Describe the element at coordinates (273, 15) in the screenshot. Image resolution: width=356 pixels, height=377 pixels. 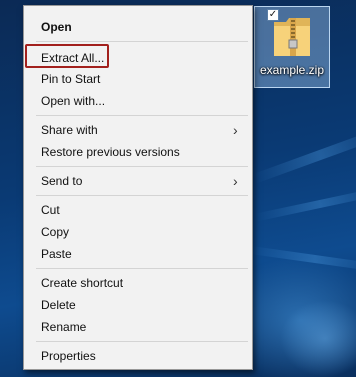
I see `selection-checkbox: ✓` at that location.